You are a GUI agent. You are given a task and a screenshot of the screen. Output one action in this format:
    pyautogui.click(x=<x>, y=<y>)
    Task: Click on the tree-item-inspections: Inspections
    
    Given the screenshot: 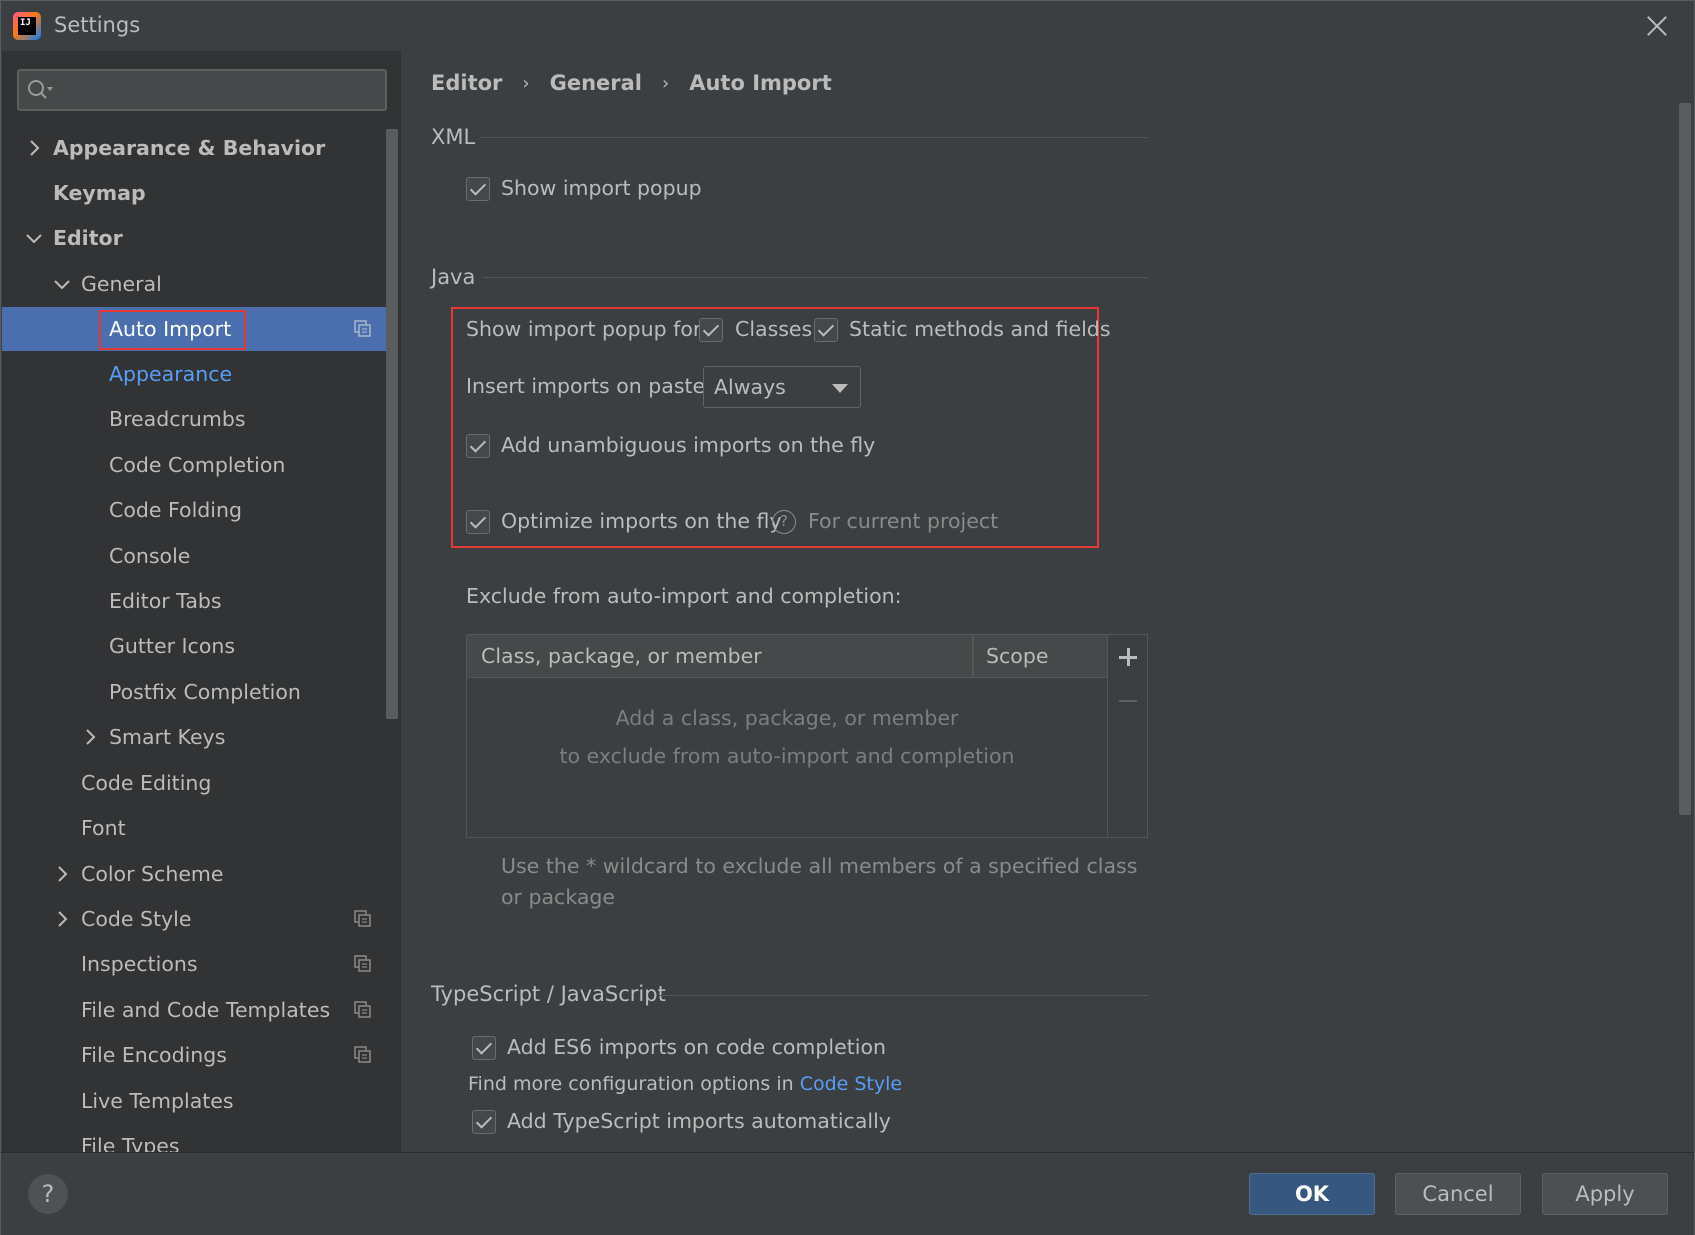 What is the action you would take?
    pyautogui.click(x=194, y=964)
    